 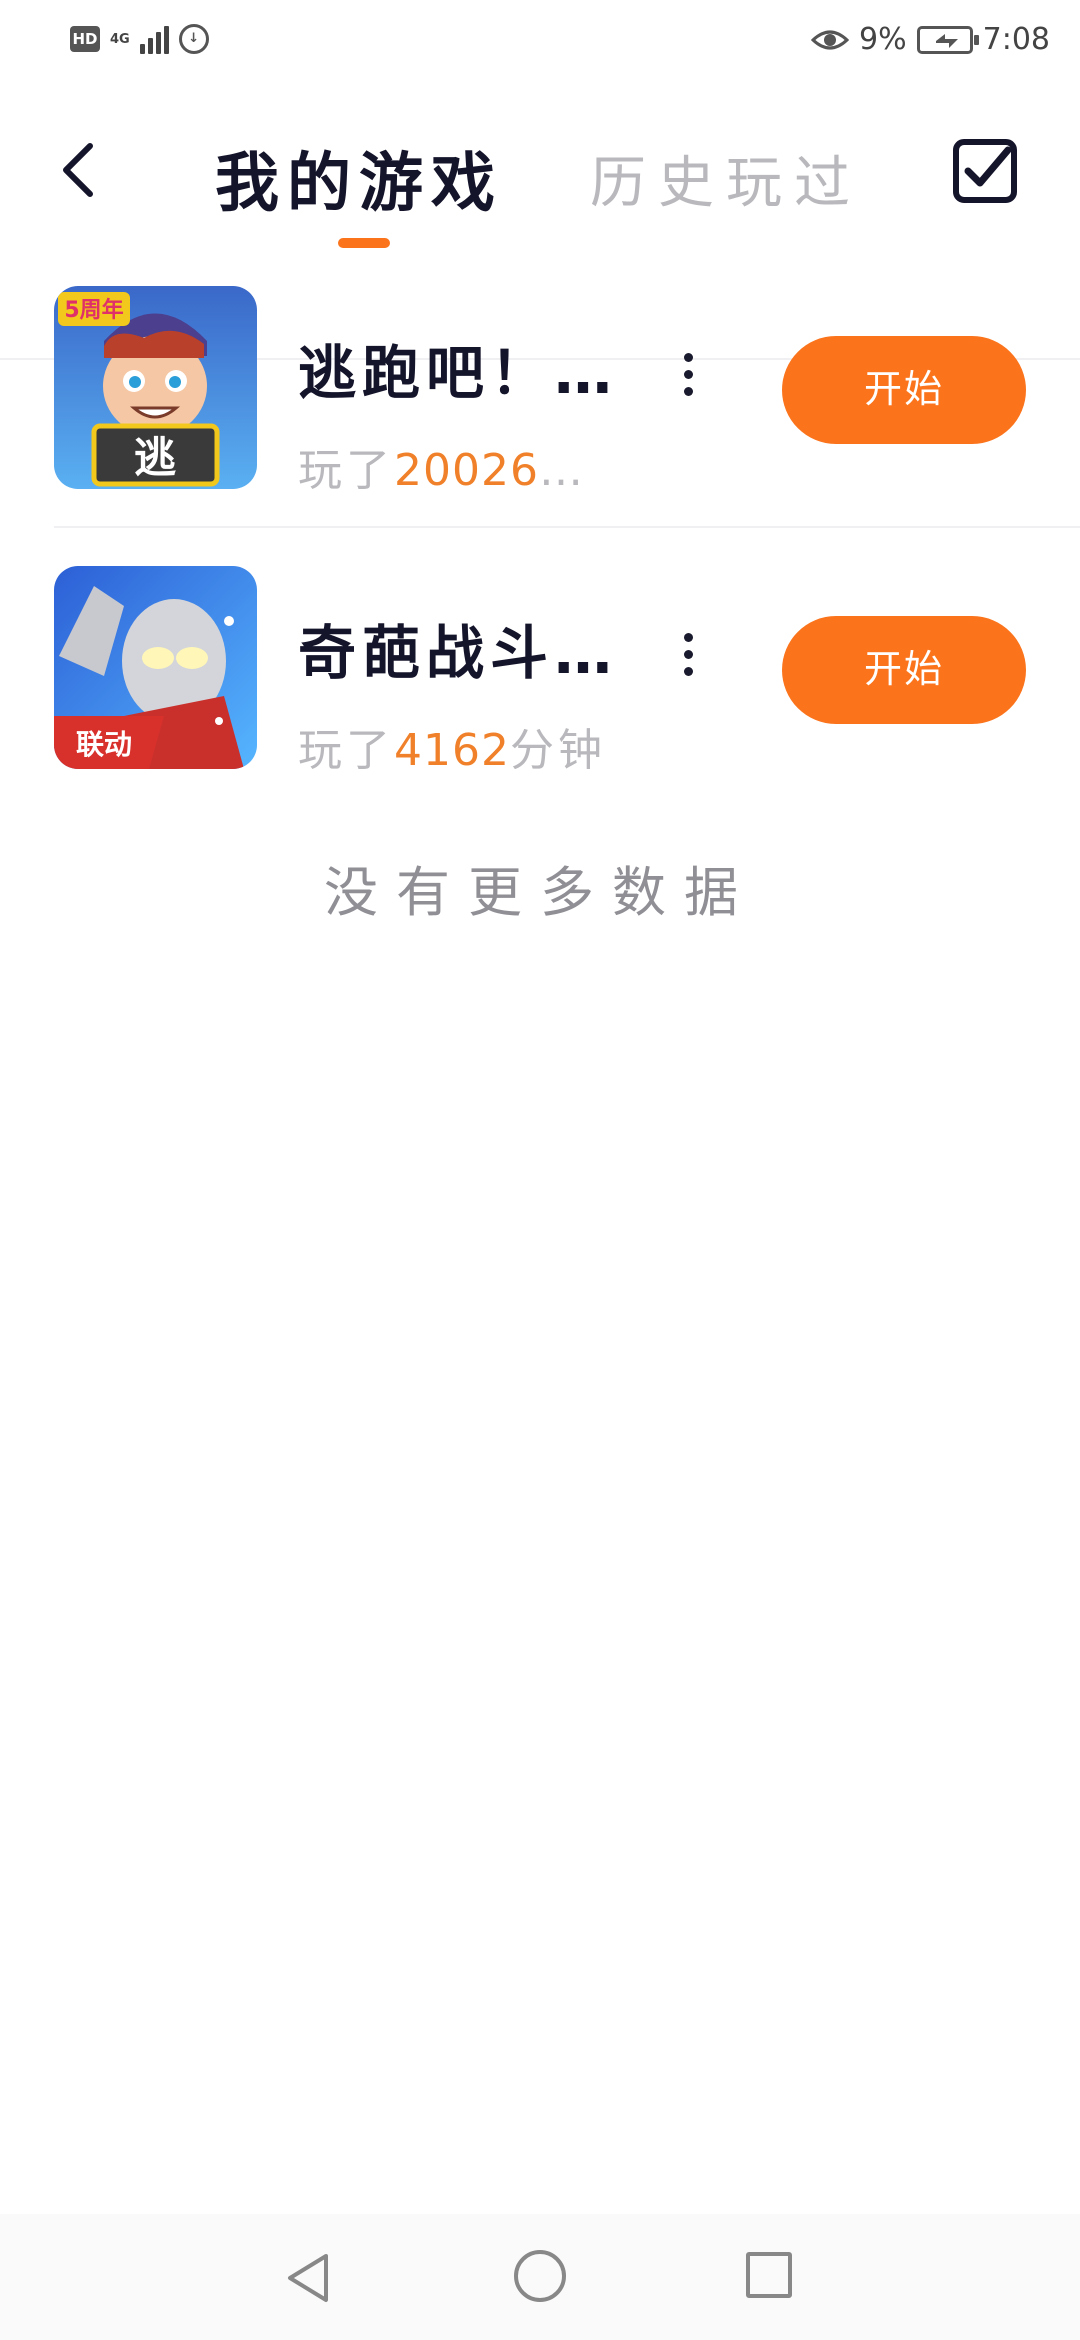 What do you see at coordinates (308, 2278) in the screenshot?
I see `triangle-back-icon` at bounding box center [308, 2278].